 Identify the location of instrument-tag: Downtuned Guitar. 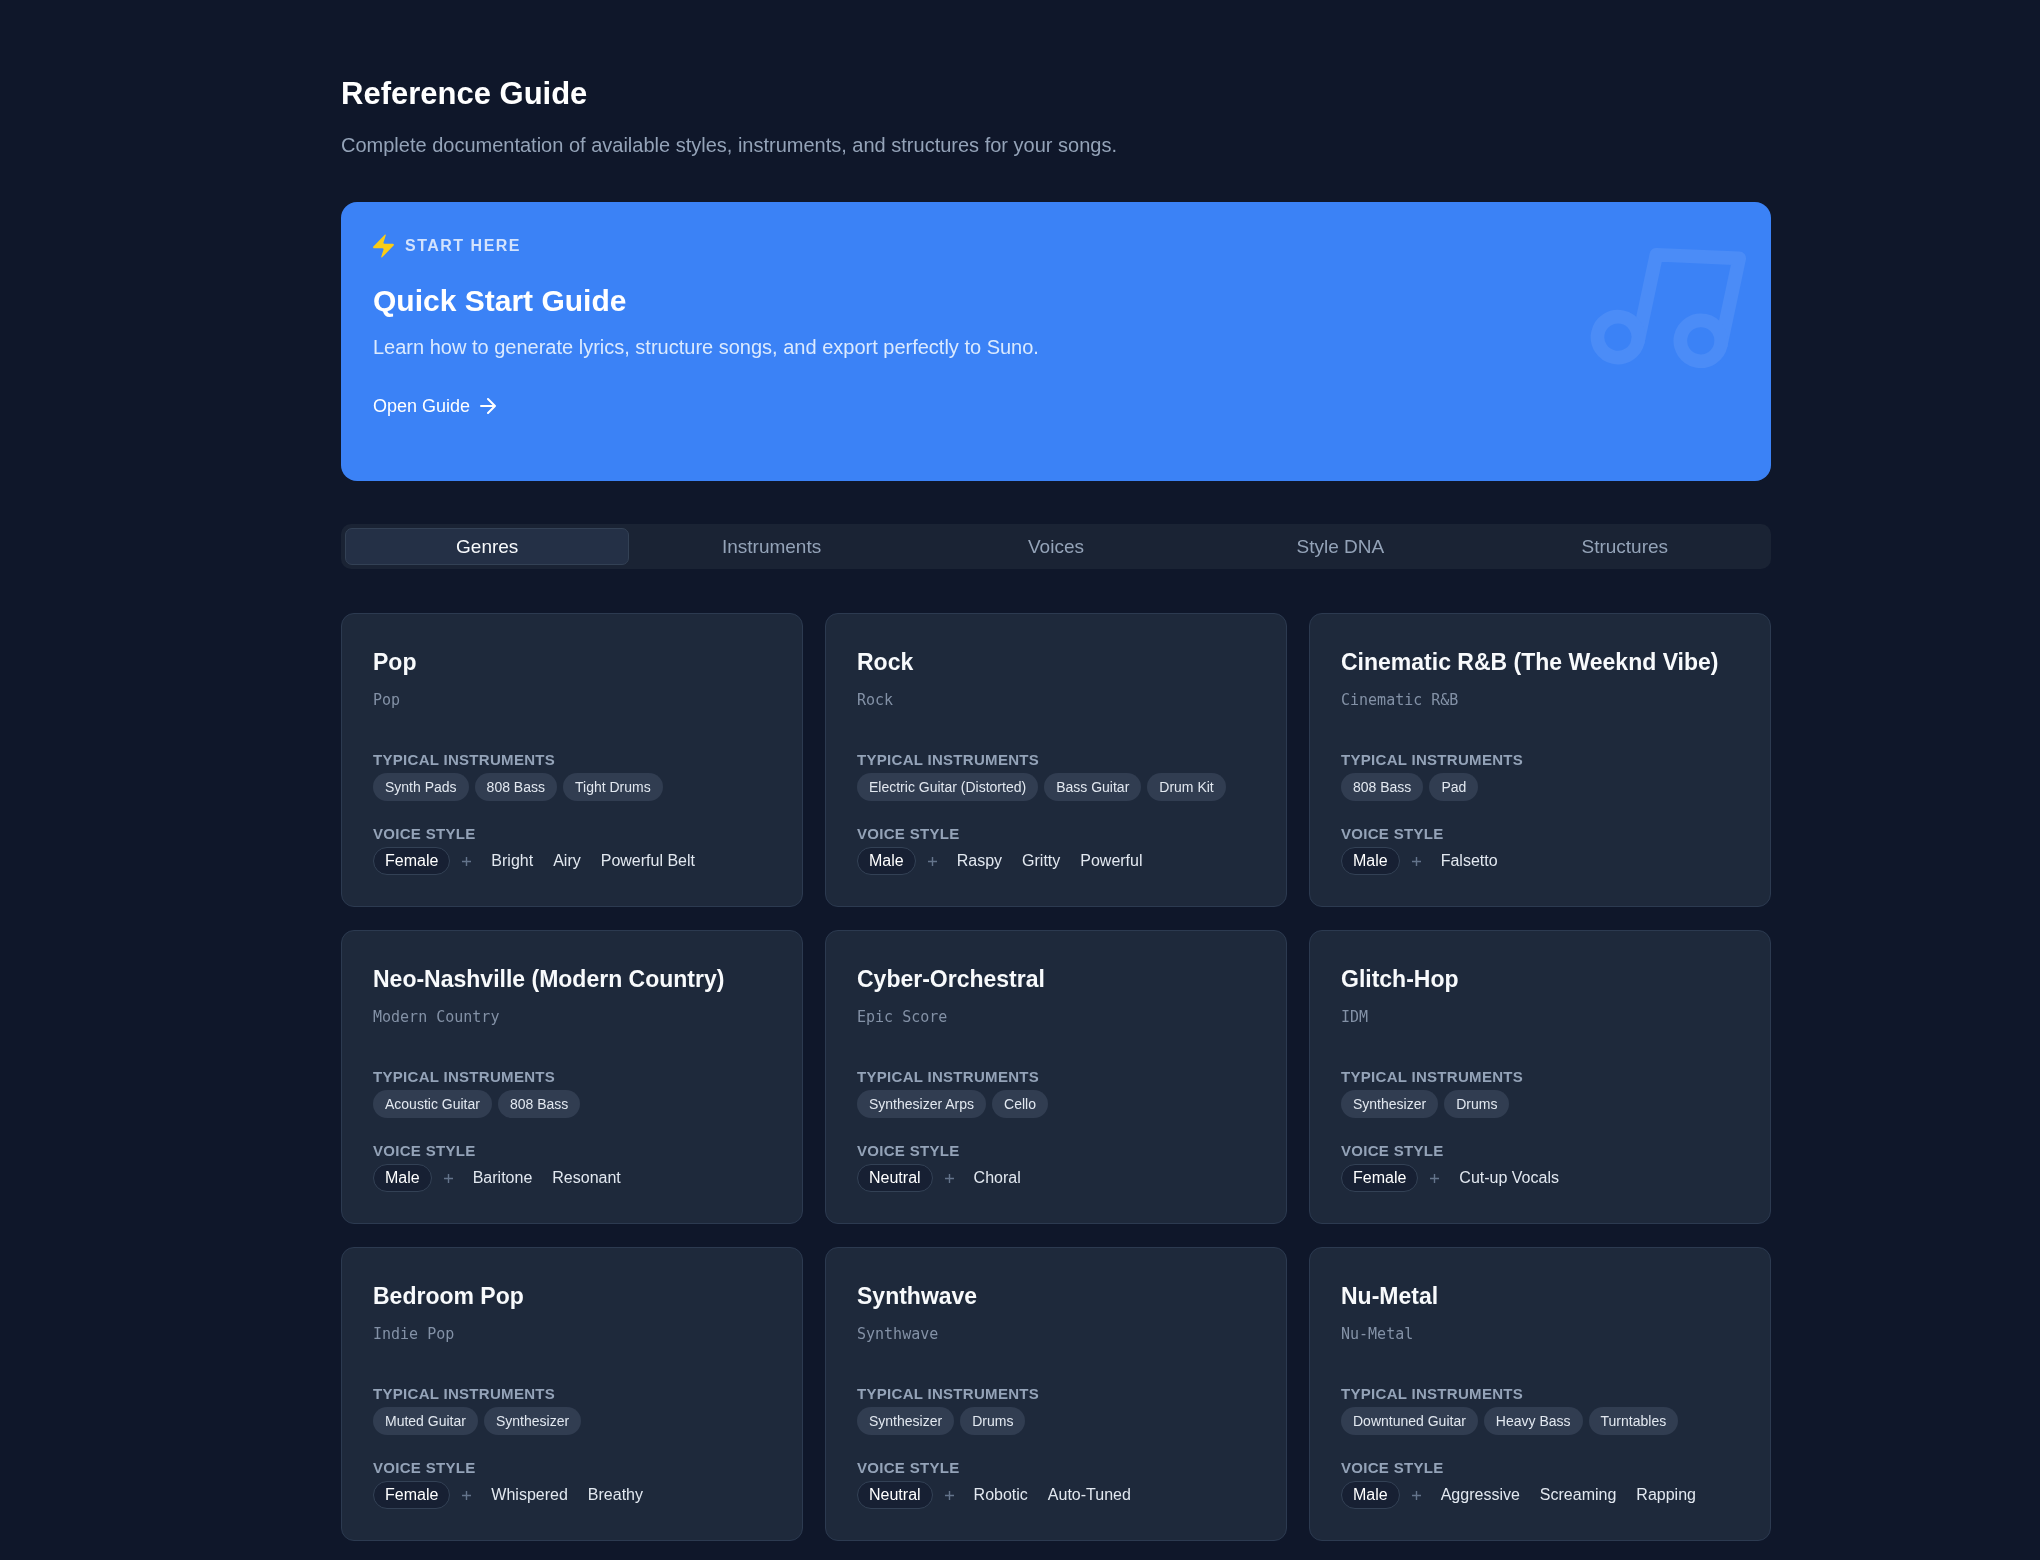
(1409, 1421).